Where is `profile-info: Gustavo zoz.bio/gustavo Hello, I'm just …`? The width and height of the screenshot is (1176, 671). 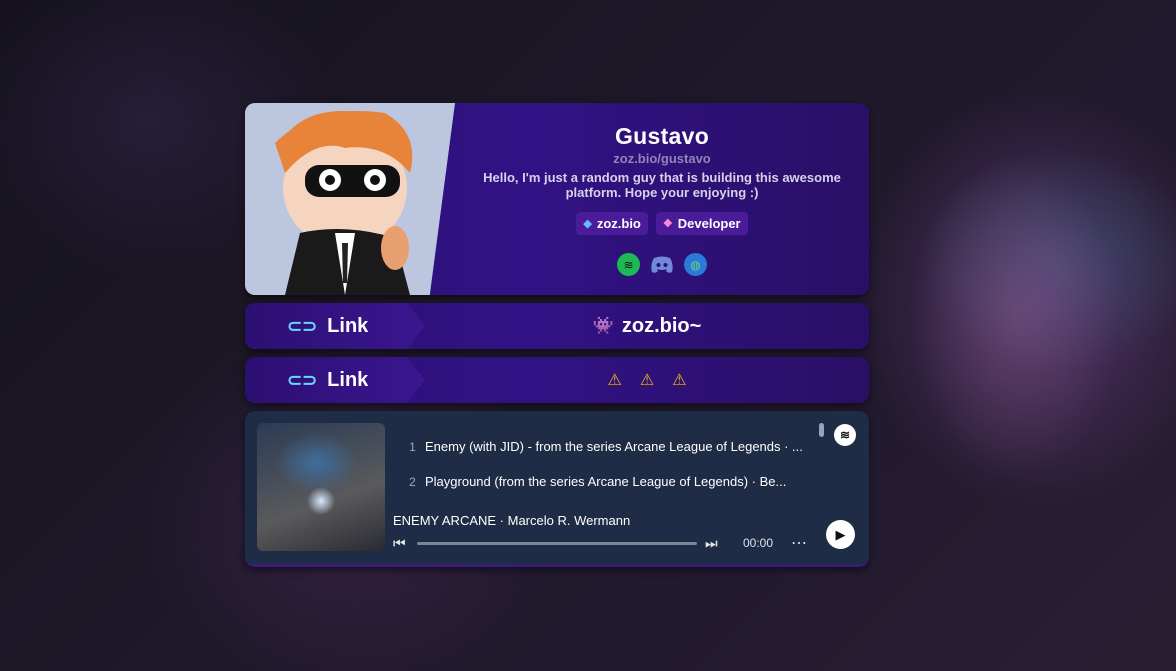
profile-info: Gustavo zoz.bio/gustavo Hello, I'm just … is located at coordinates (662, 199).